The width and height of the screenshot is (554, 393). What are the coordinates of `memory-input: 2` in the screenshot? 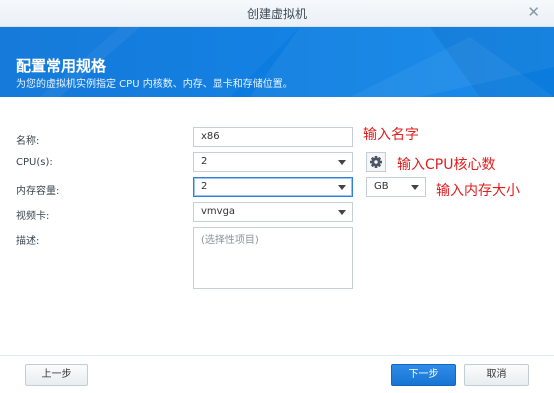 It's located at (273, 187).